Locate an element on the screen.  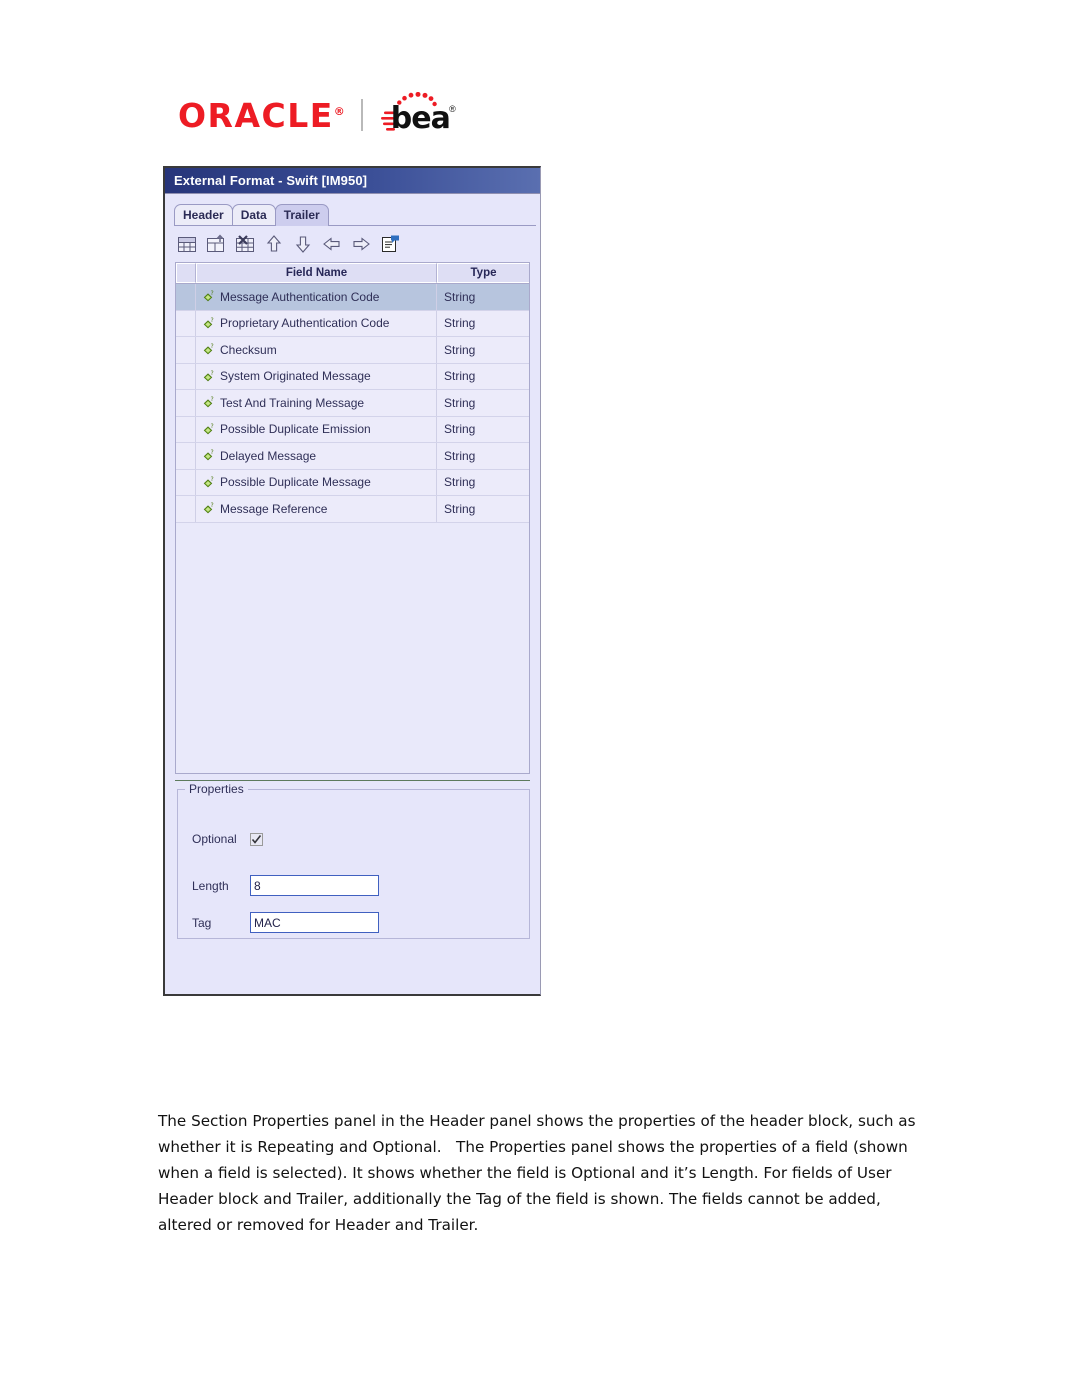
cell-field-name: ? Message Reference is located at coordinates (316, 509).